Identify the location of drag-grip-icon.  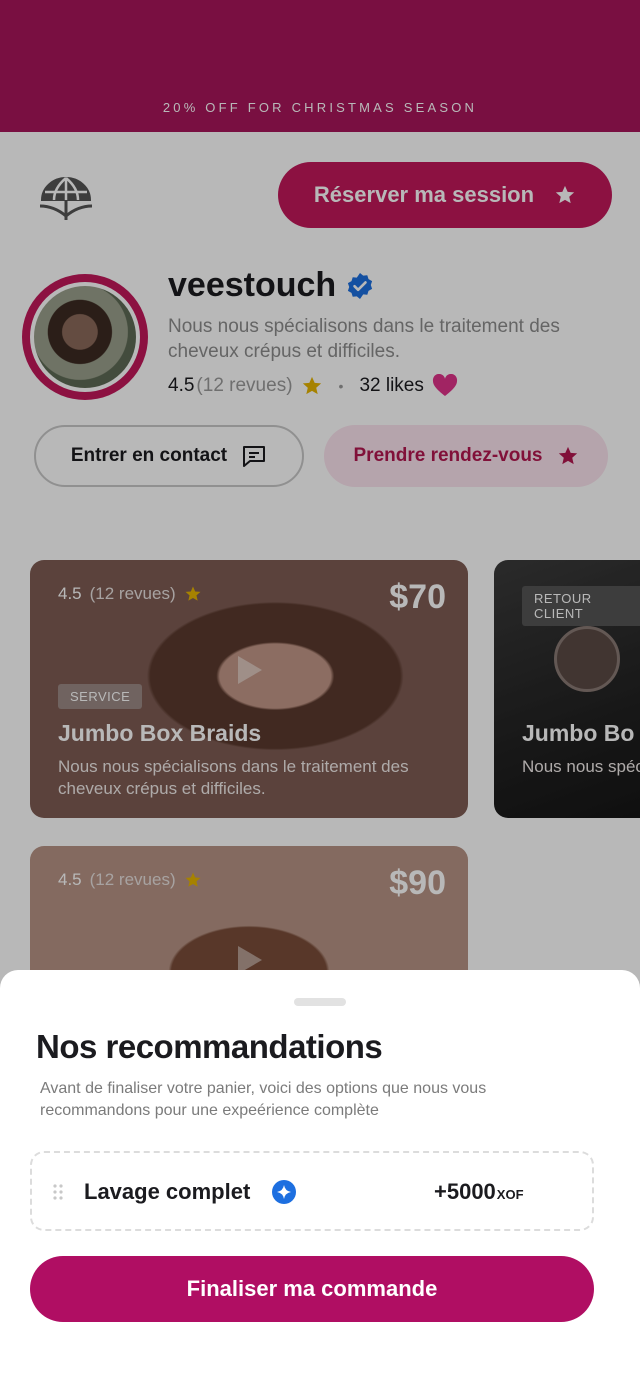
(58, 1192).